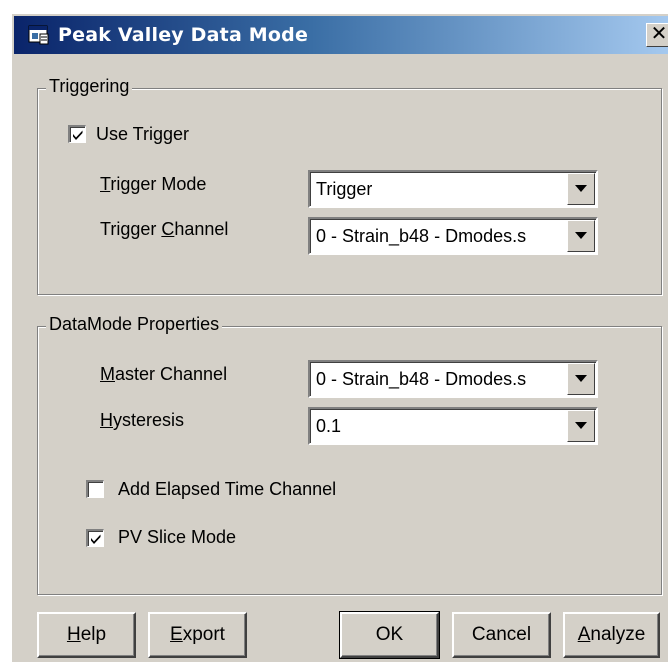  What do you see at coordinates (453, 189) in the screenshot?
I see `trigger-mode-select: Trigger` at bounding box center [453, 189].